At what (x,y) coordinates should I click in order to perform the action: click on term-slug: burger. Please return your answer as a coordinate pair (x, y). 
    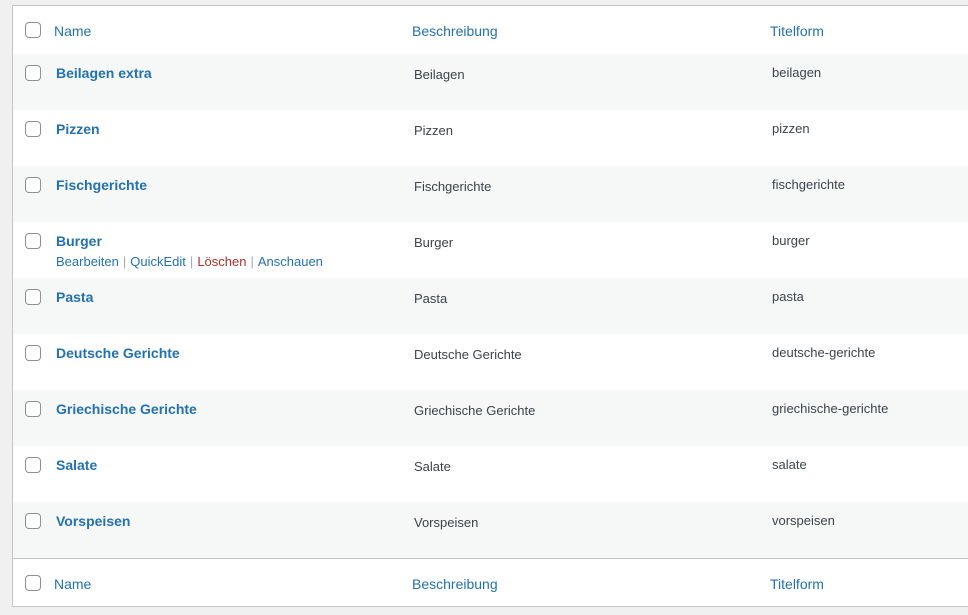
    Looking at the image, I should click on (791, 240).